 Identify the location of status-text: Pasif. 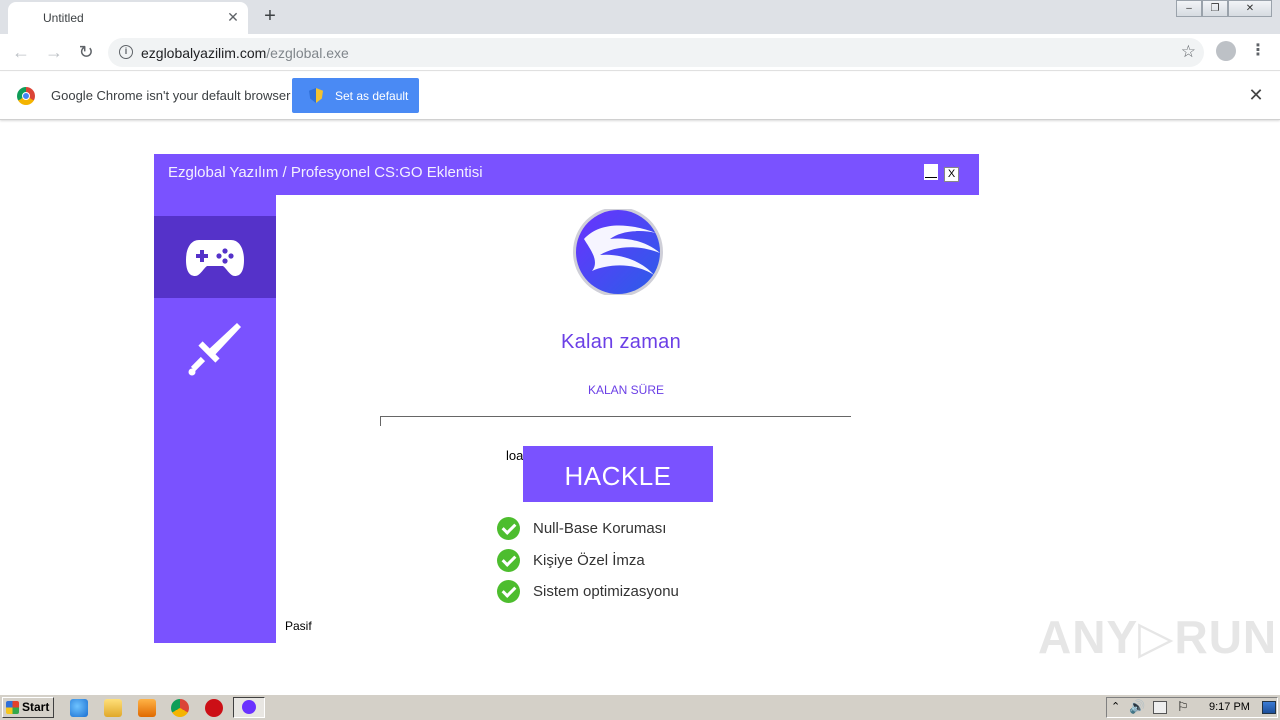
(298, 626).